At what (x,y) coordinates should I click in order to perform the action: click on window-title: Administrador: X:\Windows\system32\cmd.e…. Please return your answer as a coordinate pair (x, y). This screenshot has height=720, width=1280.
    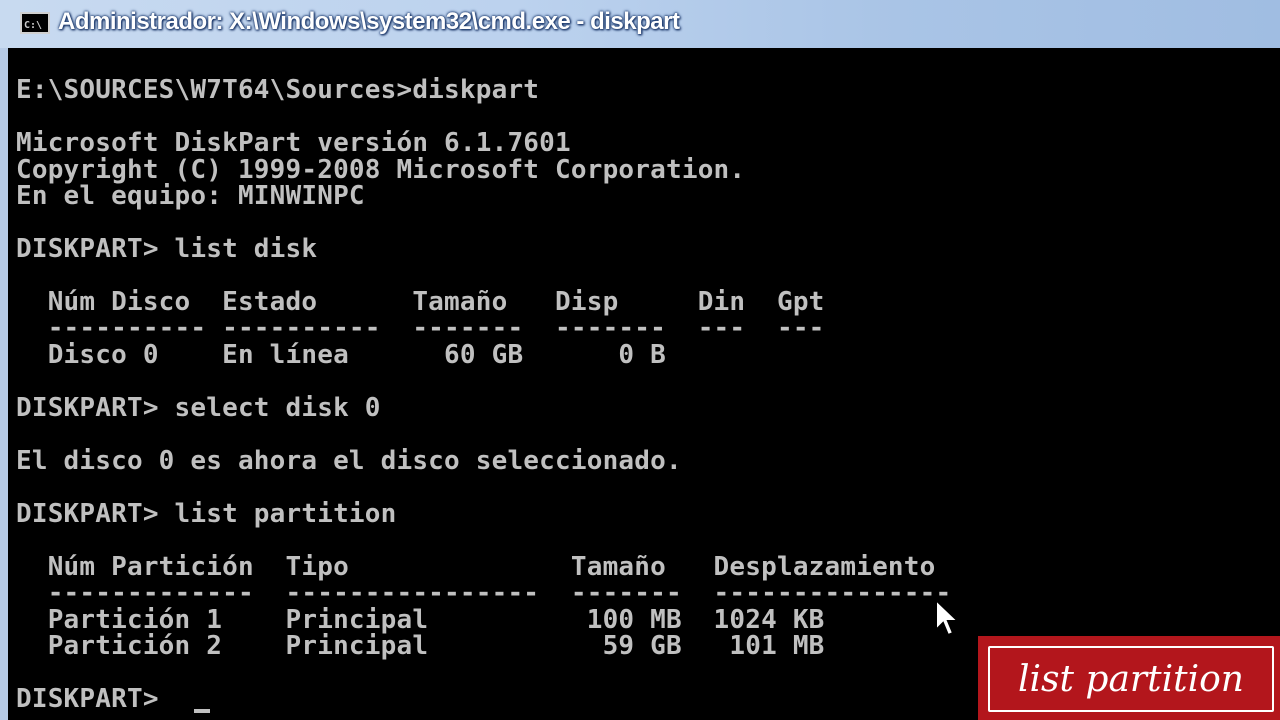
    Looking at the image, I should click on (369, 21).